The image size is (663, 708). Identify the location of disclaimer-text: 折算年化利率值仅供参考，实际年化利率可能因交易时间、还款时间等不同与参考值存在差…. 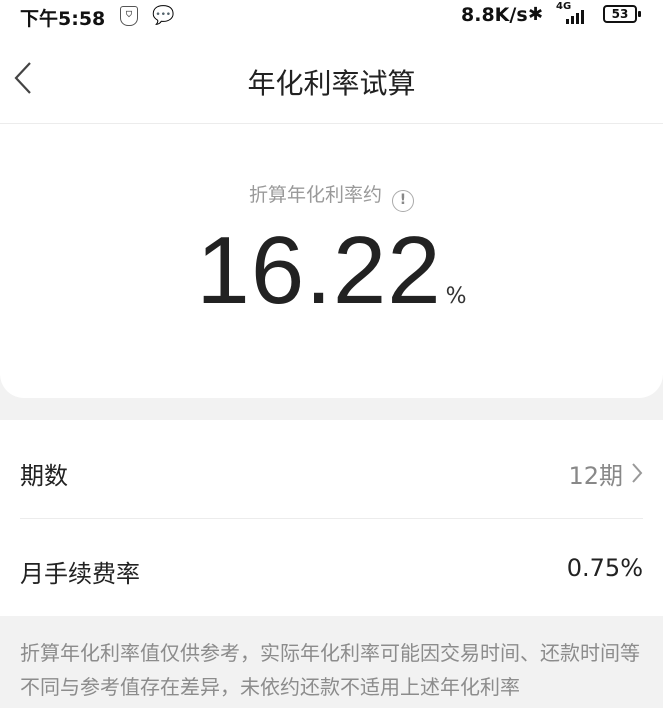
(330, 670).